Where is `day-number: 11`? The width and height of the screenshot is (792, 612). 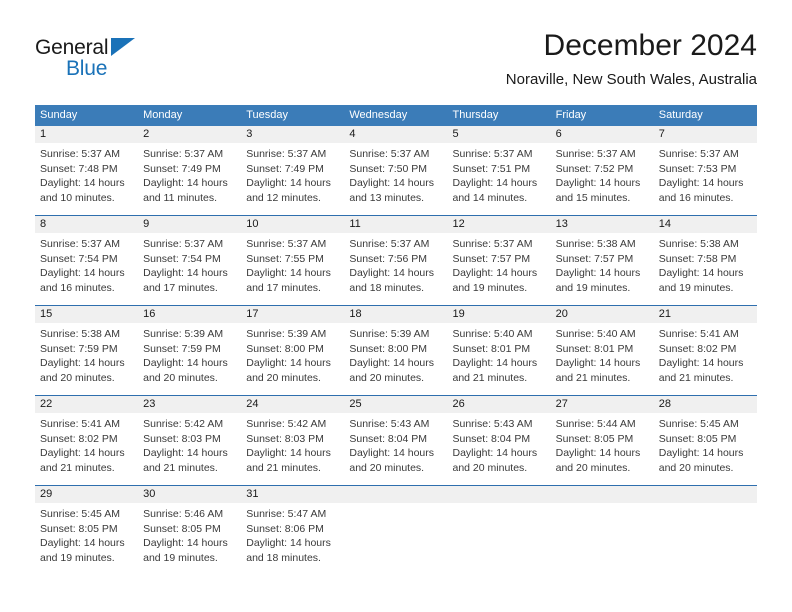
day-number: 11 is located at coordinates (395, 224).